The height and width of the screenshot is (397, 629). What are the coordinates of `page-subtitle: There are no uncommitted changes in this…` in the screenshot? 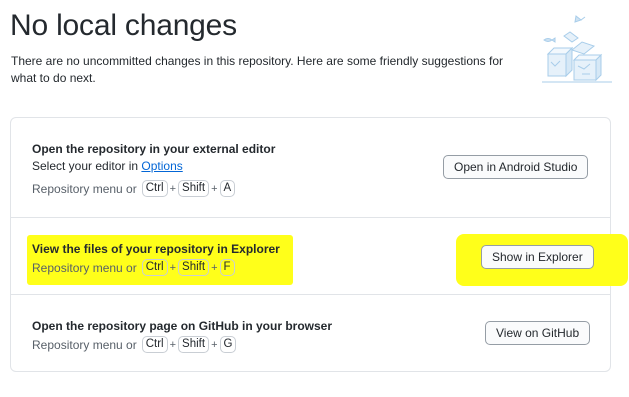 It's located at (257, 69).